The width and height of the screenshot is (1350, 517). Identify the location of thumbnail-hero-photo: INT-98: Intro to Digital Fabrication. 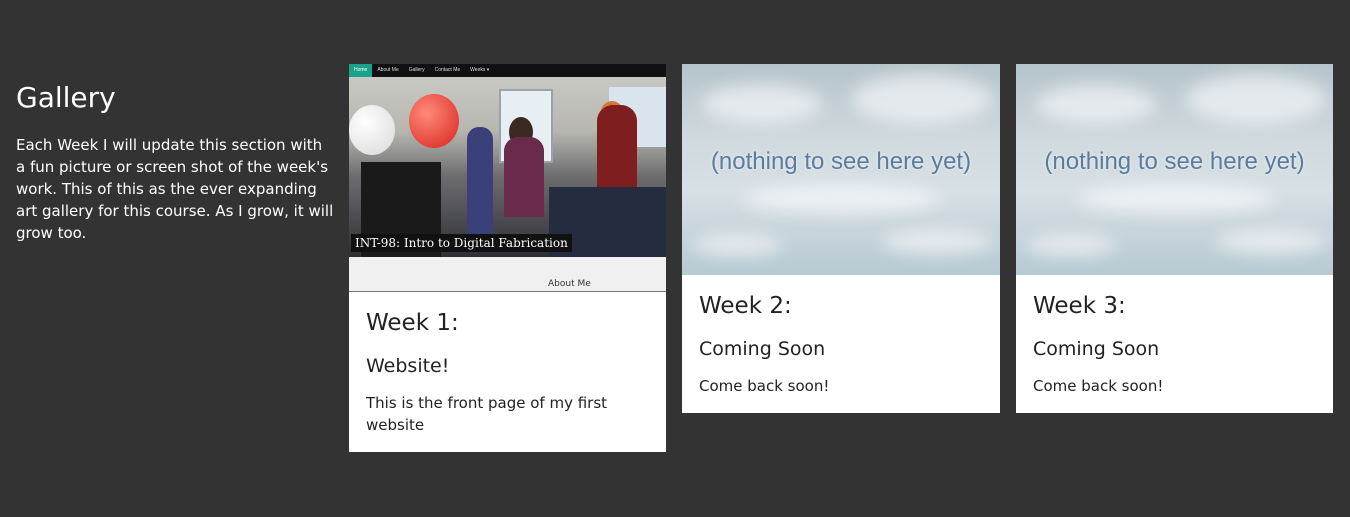
(507, 167).